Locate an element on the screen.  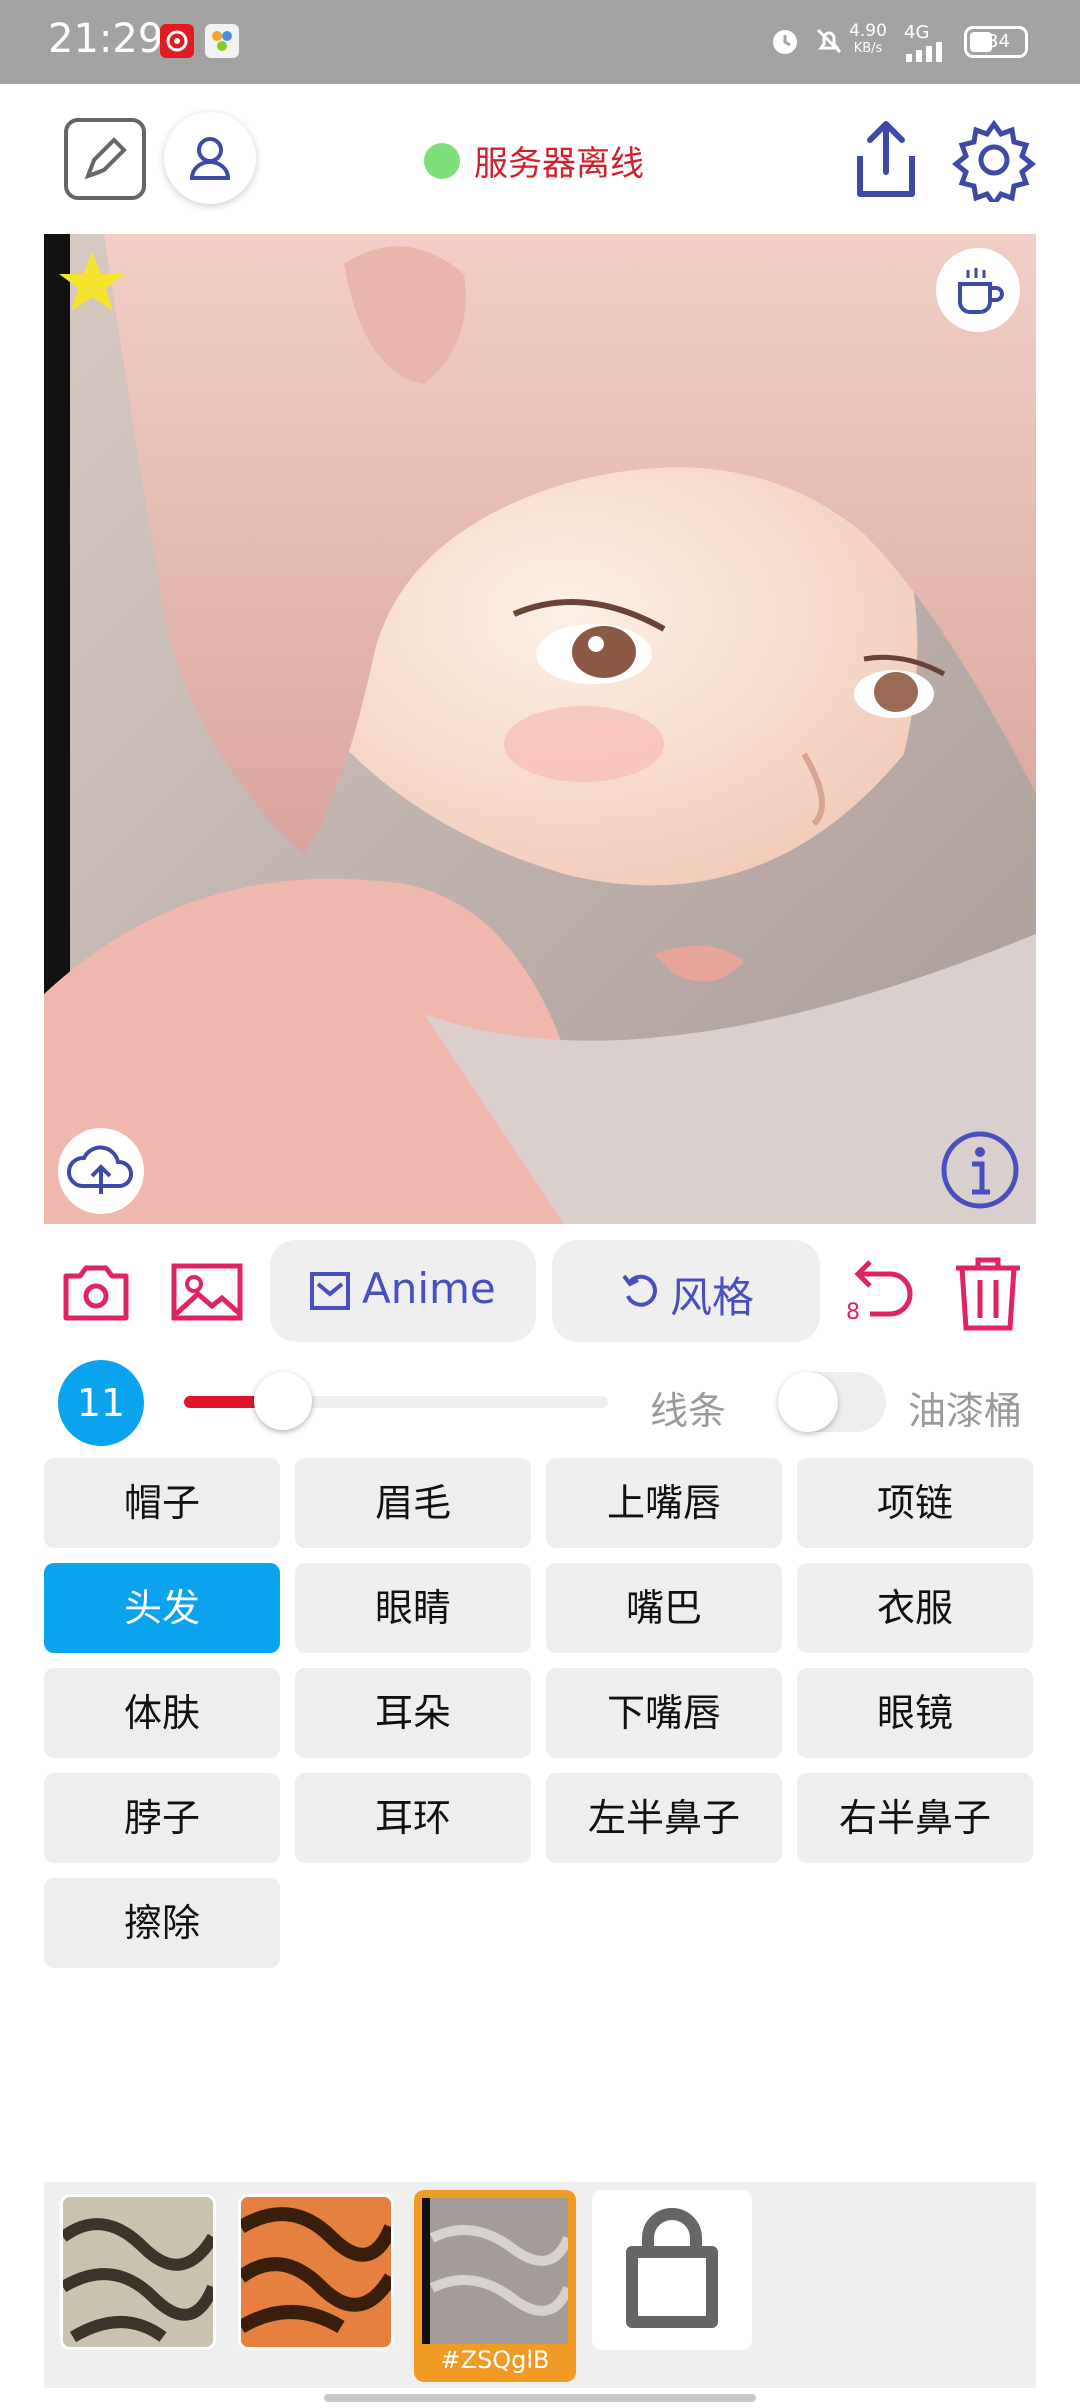
mute-bell-icon is located at coordinates (829, 43).